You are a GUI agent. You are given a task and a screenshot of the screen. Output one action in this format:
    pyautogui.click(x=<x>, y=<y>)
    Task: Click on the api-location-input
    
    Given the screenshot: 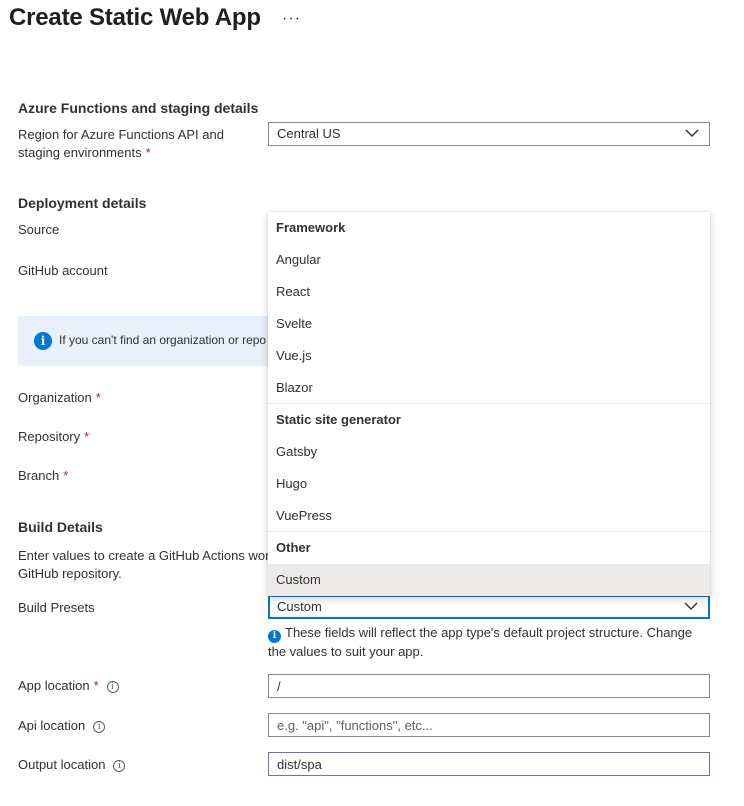 What is the action you would take?
    pyautogui.click(x=489, y=725)
    